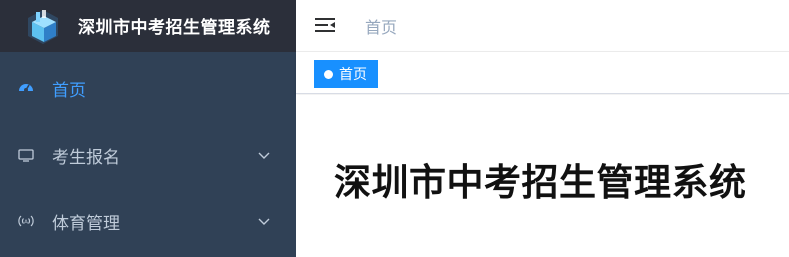 The image size is (789, 257). I want to click on tags-view: 首页, so click(542, 73).